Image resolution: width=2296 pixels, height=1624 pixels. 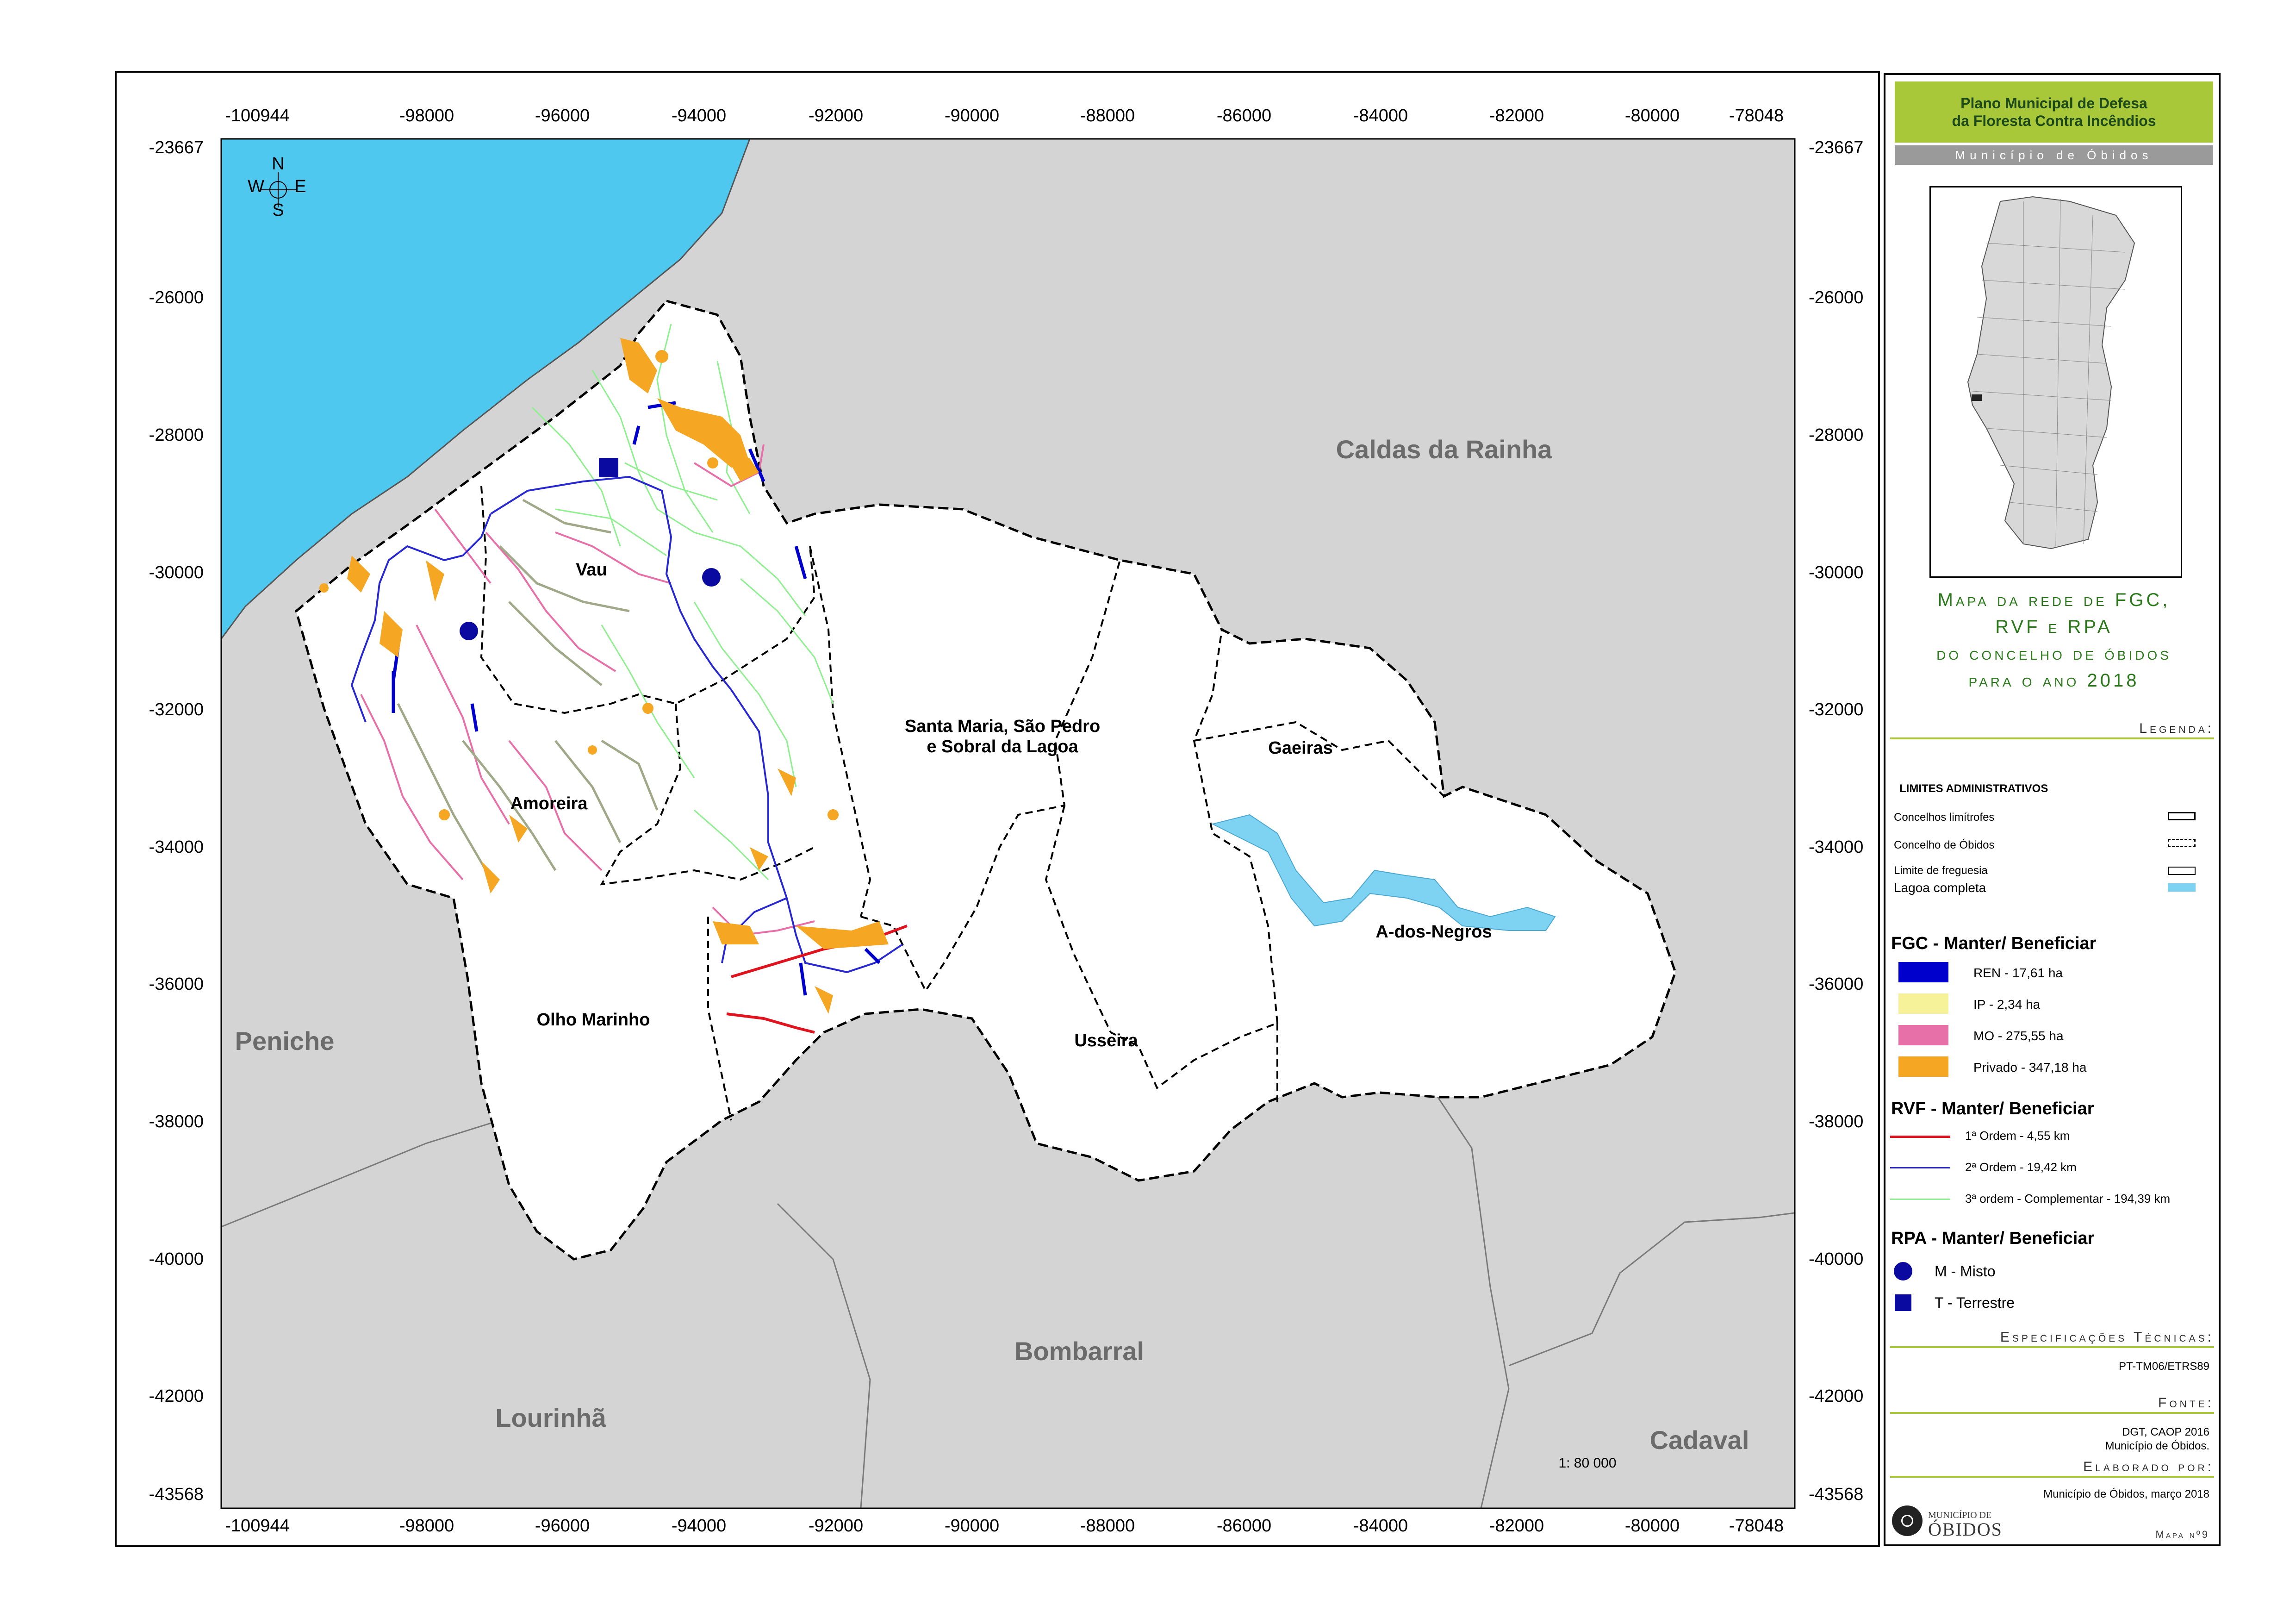 What do you see at coordinates (2021, 1167) in the screenshot?
I see `rvf-2nd-label: 2ª Ordem - 19,42 km` at bounding box center [2021, 1167].